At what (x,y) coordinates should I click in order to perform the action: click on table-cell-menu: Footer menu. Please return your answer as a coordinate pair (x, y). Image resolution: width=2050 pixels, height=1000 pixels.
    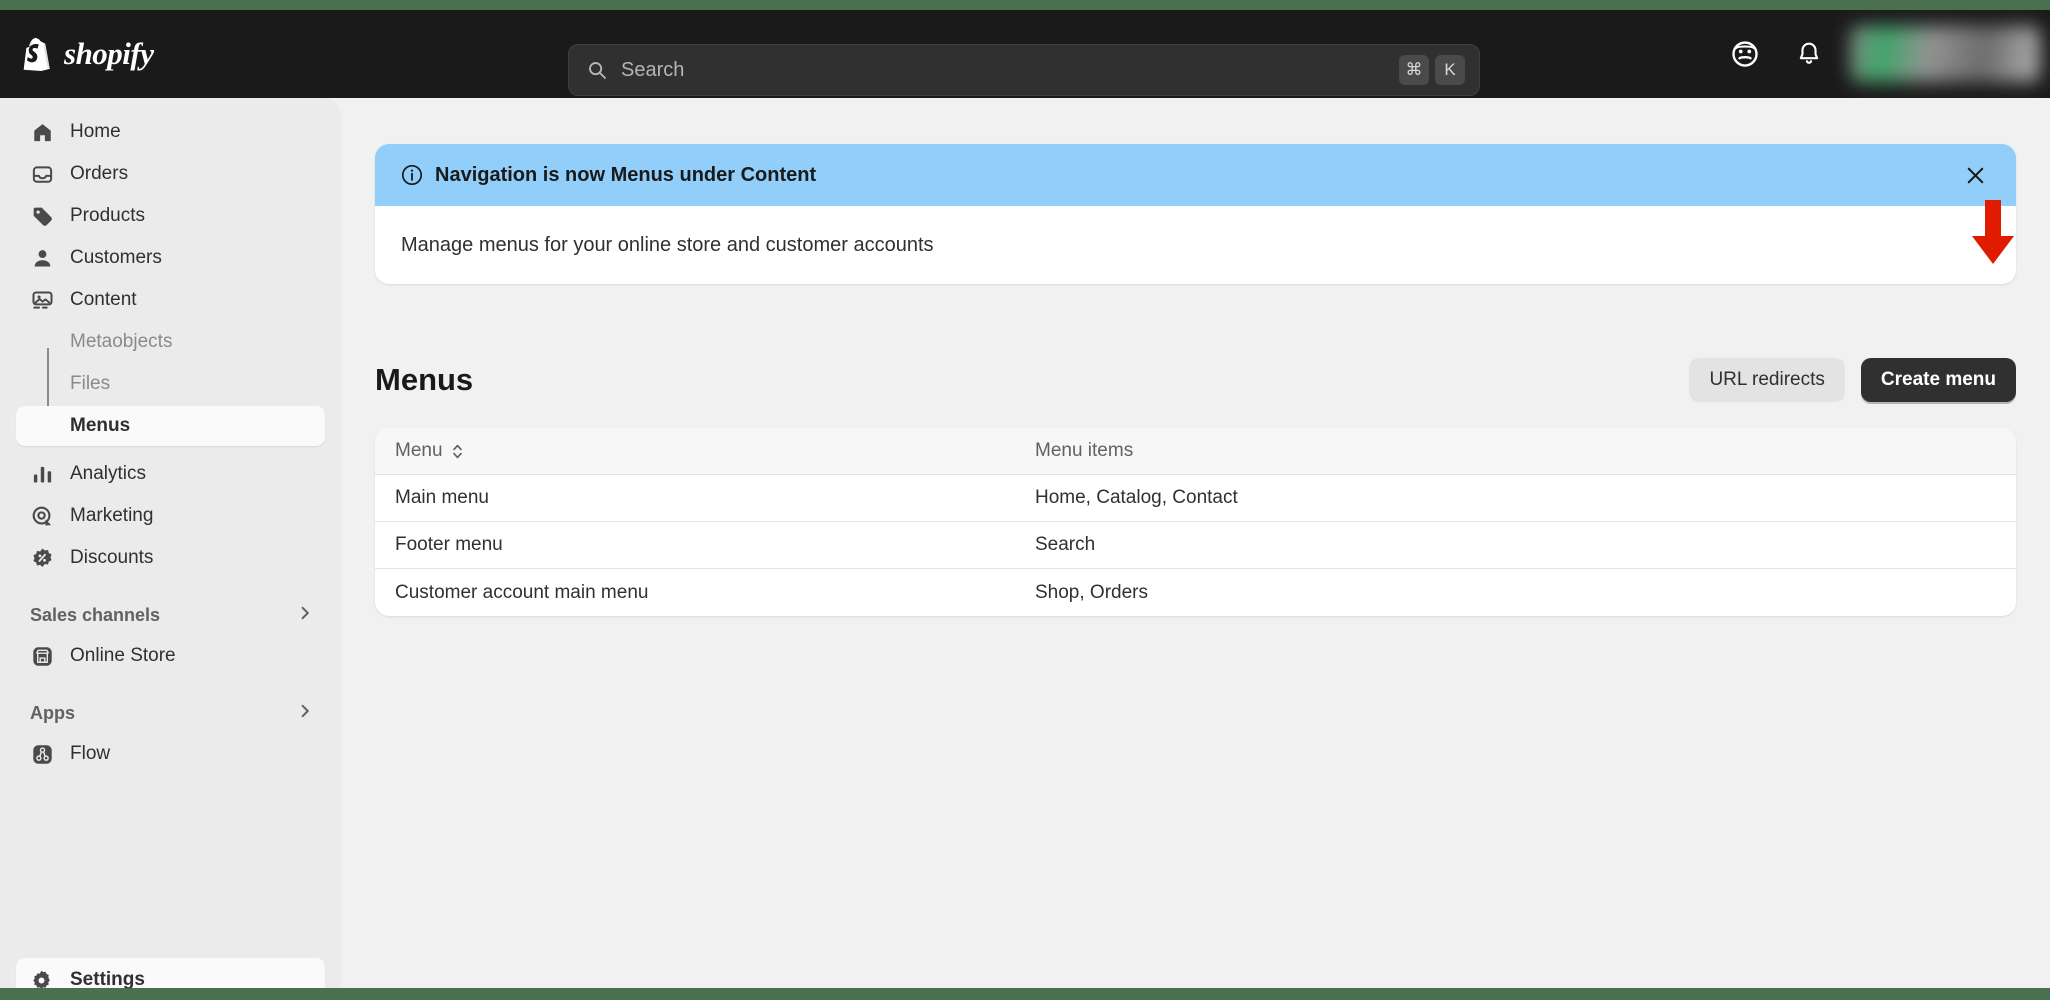
    Looking at the image, I should click on (449, 544).